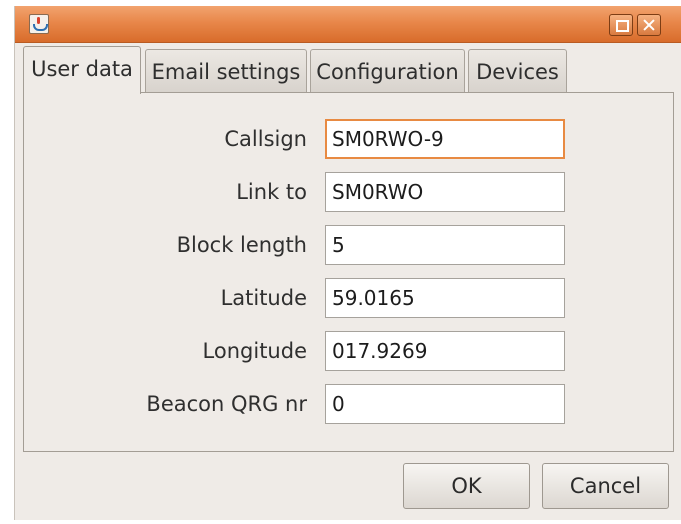 The width and height of the screenshot is (681, 524). What do you see at coordinates (348, 24) in the screenshot?
I see `title-bar` at bounding box center [348, 24].